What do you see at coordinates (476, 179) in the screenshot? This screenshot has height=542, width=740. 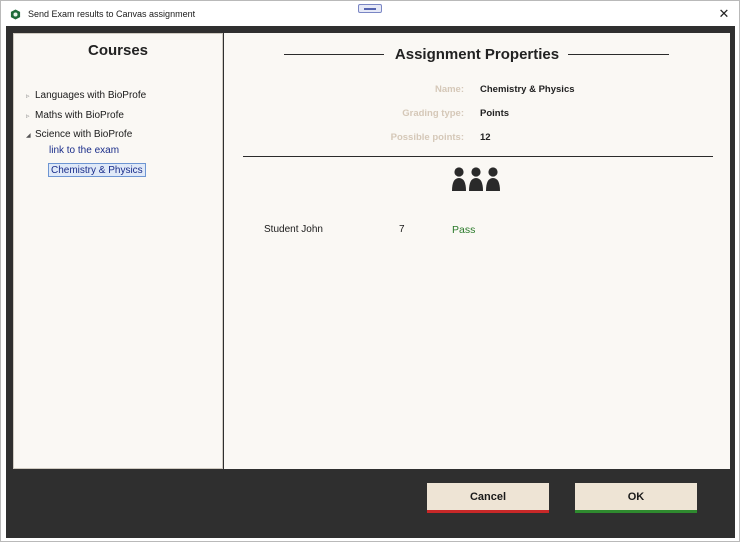 I see `users-group-icon` at bounding box center [476, 179].